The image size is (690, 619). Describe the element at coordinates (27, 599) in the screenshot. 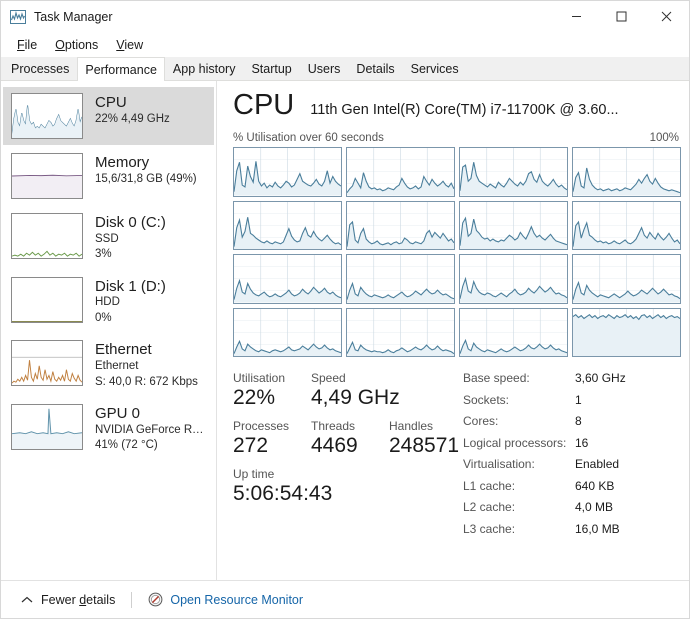

I see `chevron-up-icon` at that location.